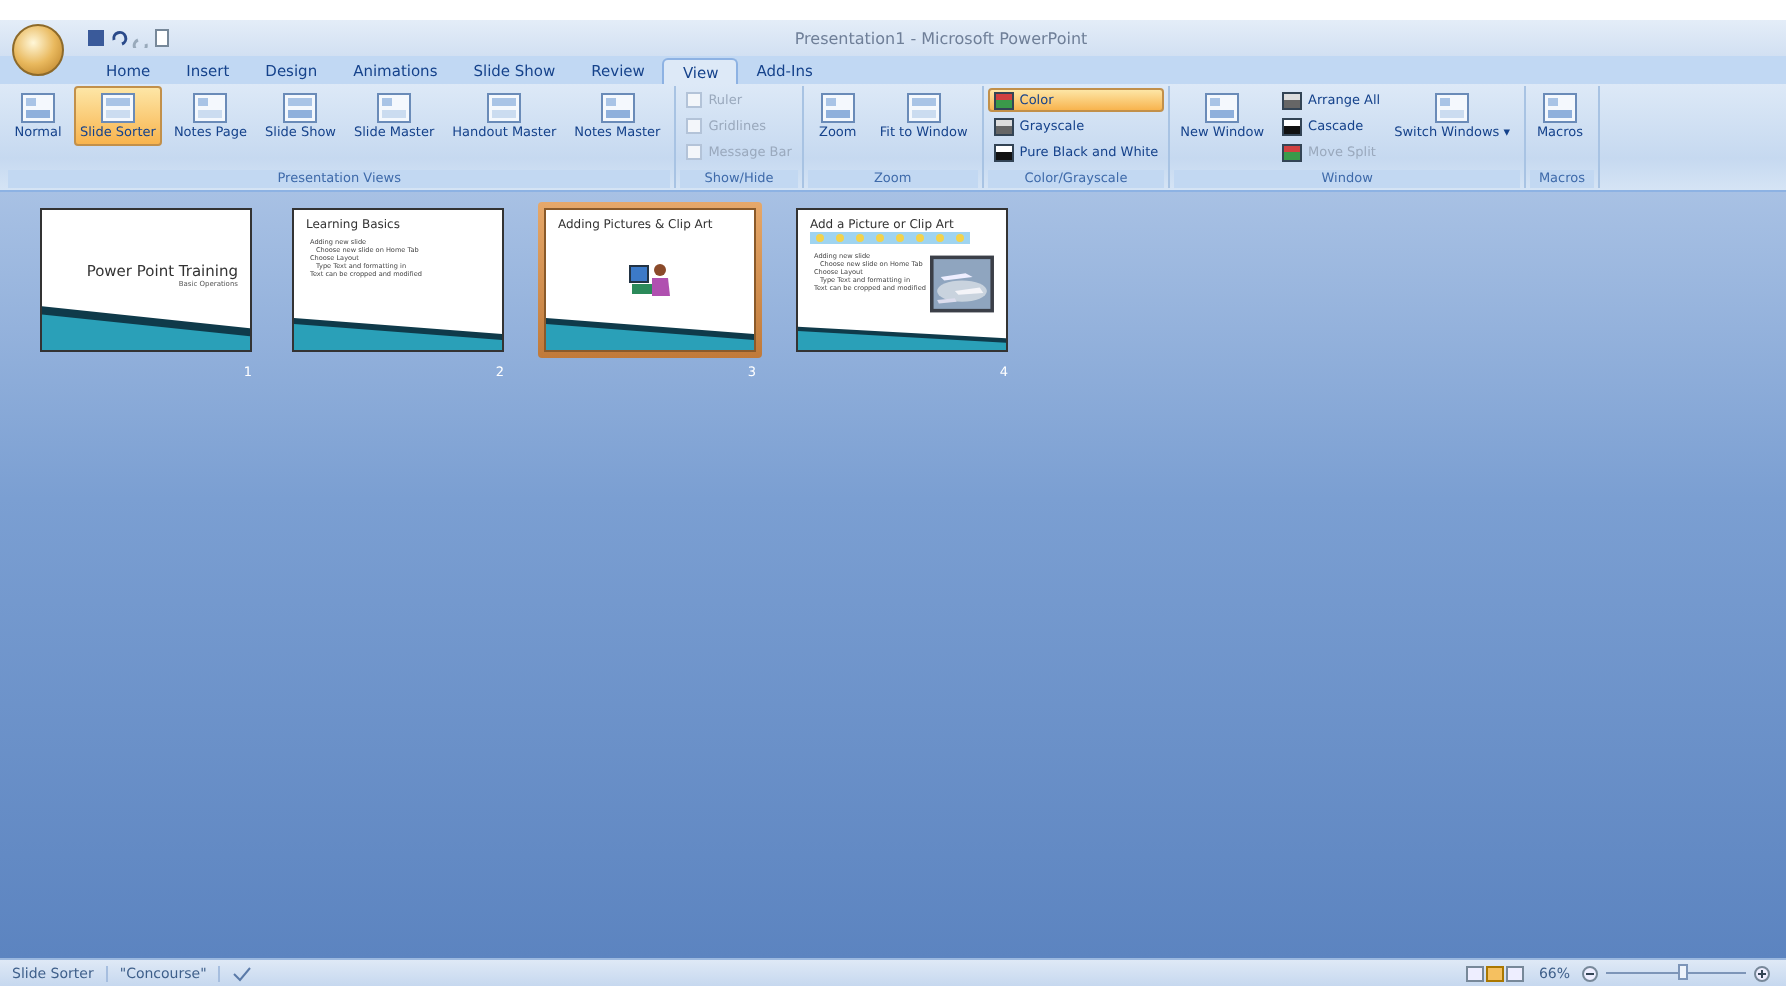  What do you see at coordinates (1496, 973) in the screenshot?
I see `view-buttons-icon` at bounding box center [1496, 973].